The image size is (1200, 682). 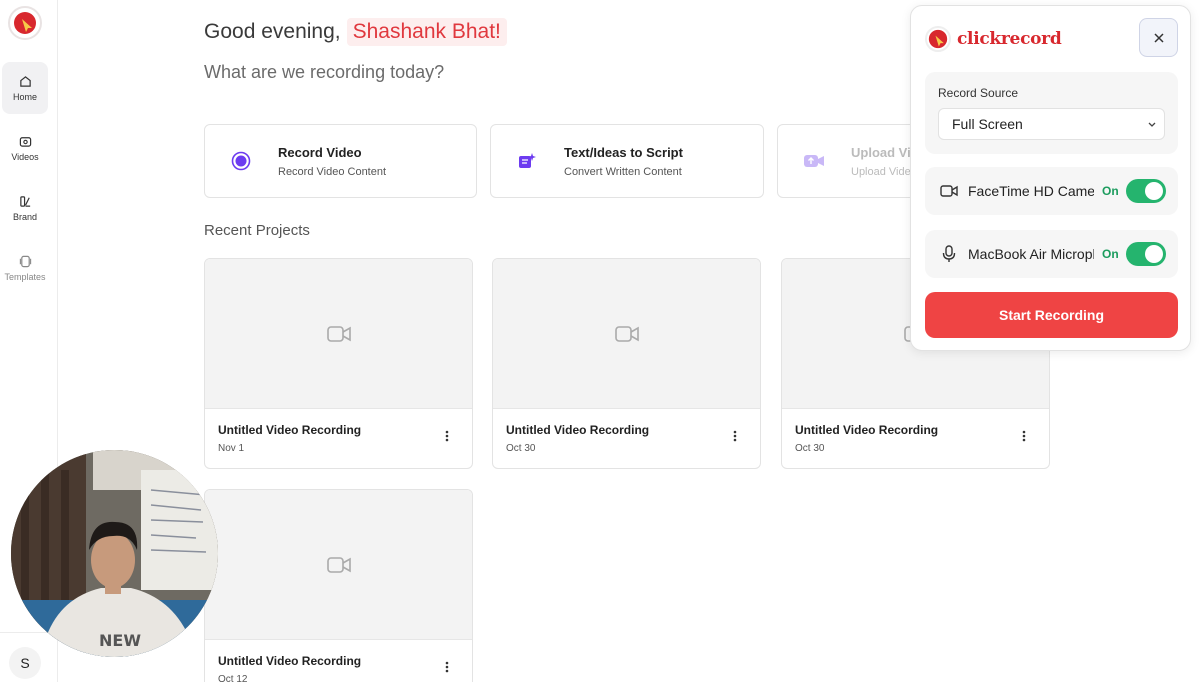 I want to click on record-source-panel: Record Source Full Screen, so click(x=1051, y=113).